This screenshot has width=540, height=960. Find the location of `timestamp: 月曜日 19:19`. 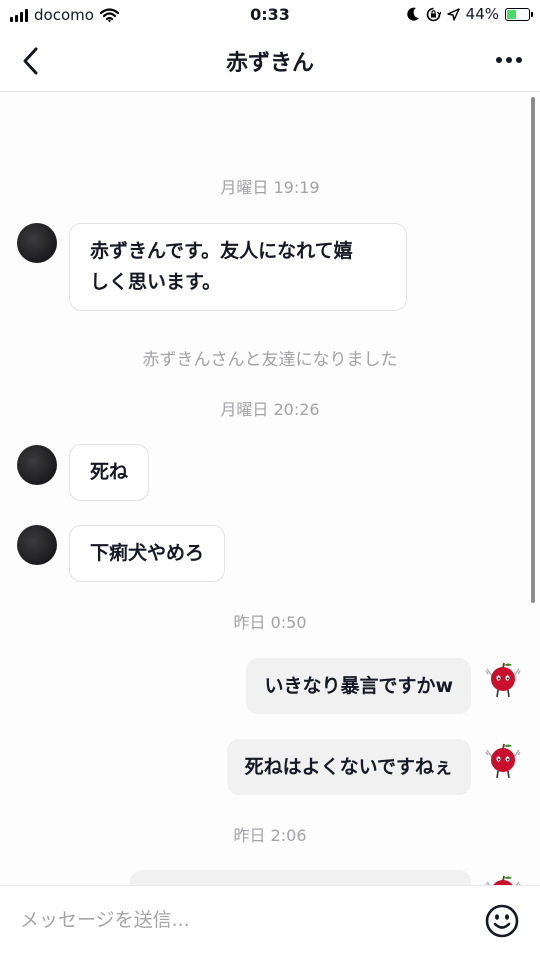

timestamp: 月曜日 19:19 is located at coordinates (270, 187).